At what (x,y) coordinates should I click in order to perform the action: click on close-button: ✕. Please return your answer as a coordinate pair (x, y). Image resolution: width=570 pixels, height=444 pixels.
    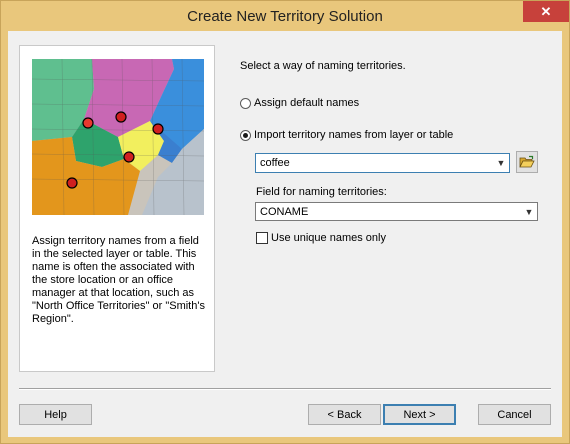
    Looking at the image, I should click on (546, 11).